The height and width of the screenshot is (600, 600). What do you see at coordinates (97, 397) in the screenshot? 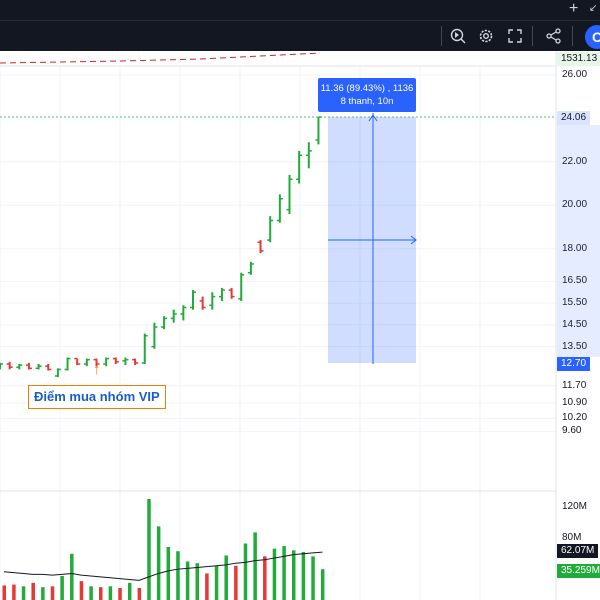
I see `buy-point-annotation: Điểm mua nhóm VIP` at bounding box center [97, 397].